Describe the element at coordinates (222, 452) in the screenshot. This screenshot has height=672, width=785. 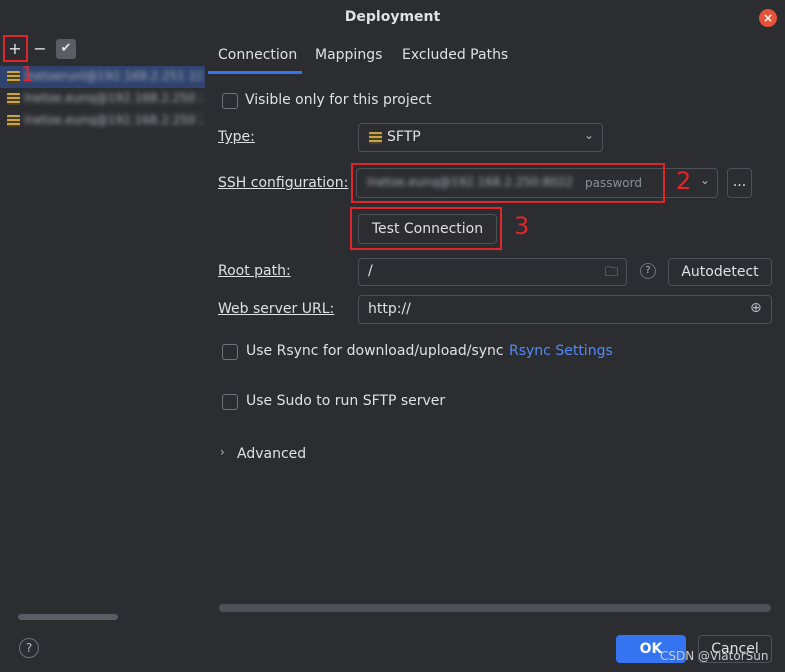
I see `chevron-right-icon: ›` at that location.